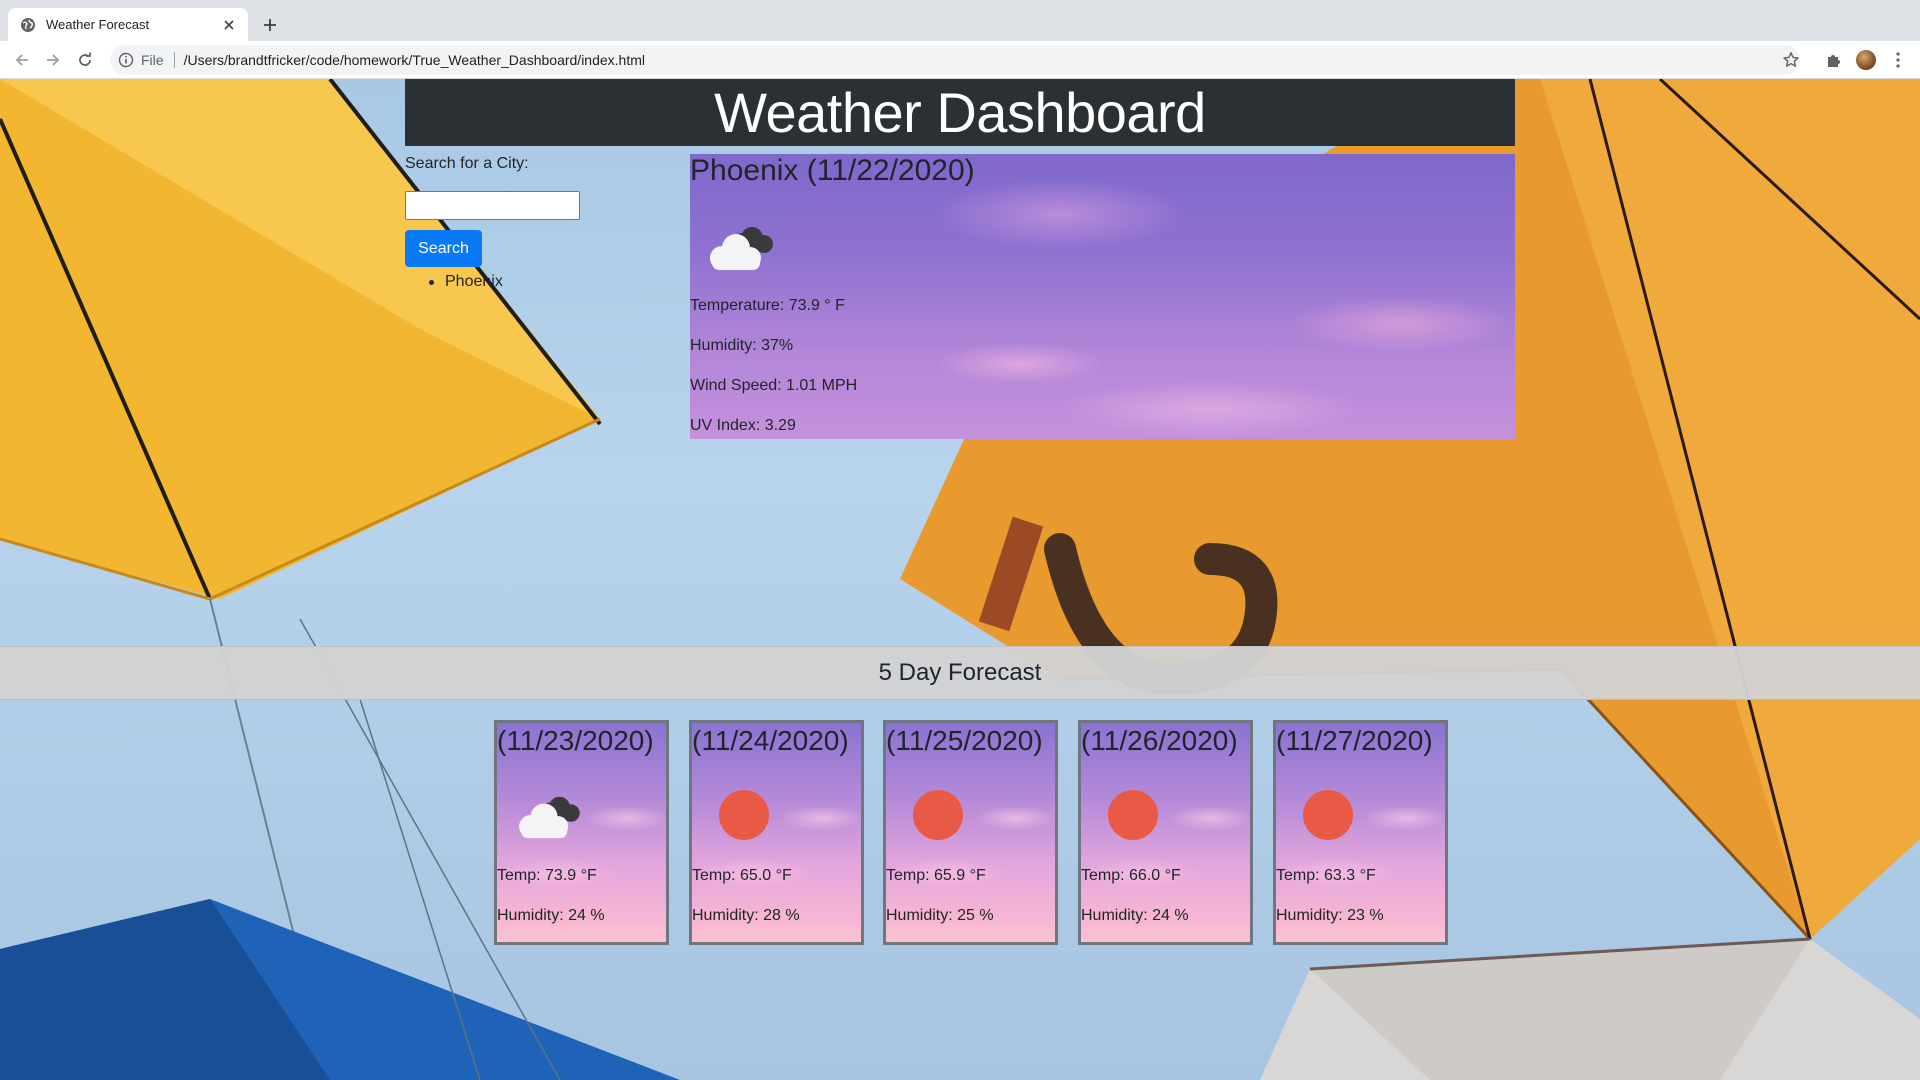 This screenshot has width=1920, height=1080. I want to click on forecast-title: 5 Day Forecast, so click(960, 672).